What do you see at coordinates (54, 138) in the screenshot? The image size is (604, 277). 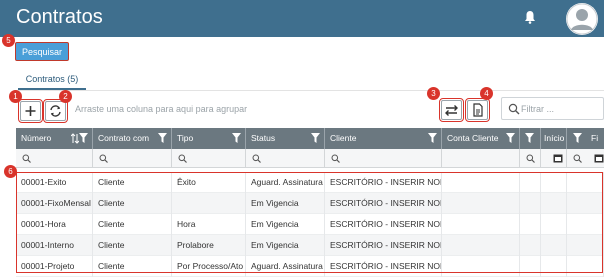 I see `column-header-numero: Número` at bounding box center [54, 138].